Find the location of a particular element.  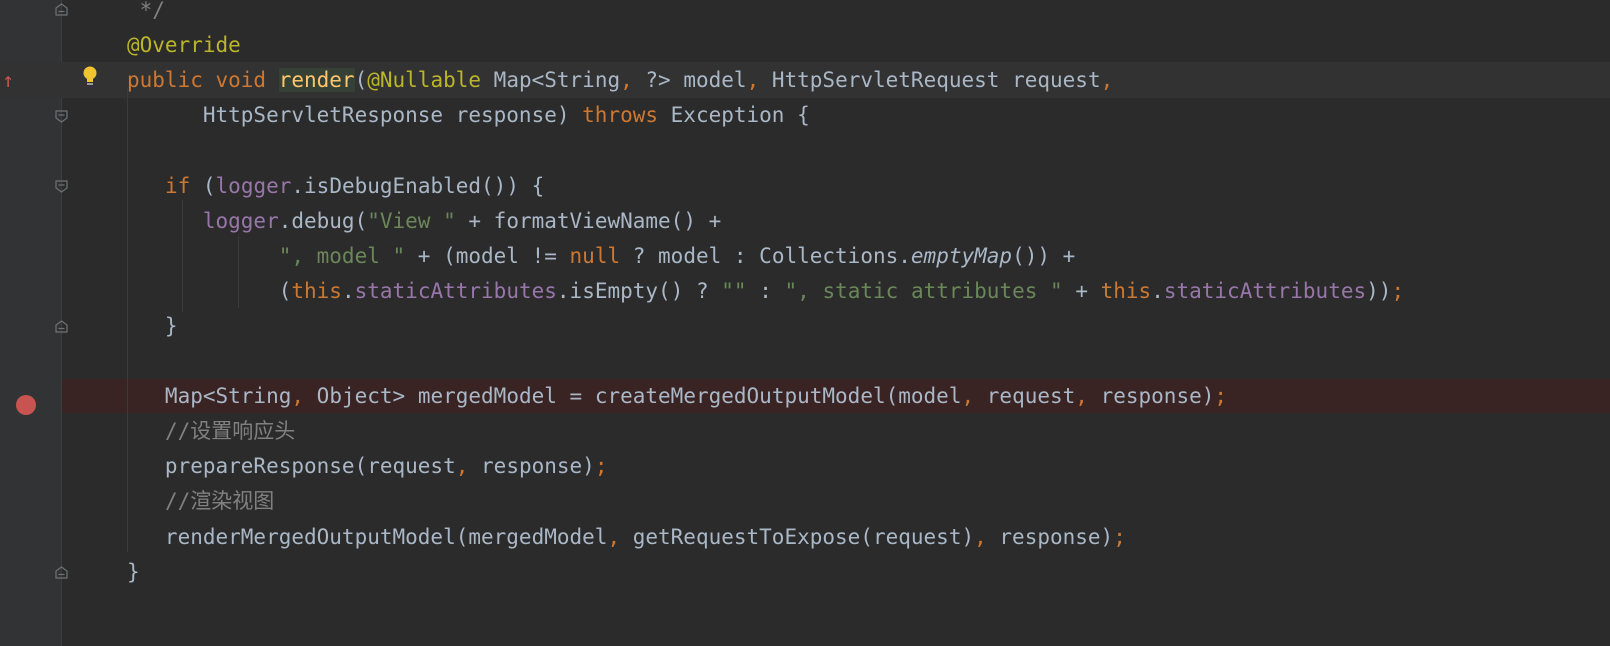

lightbulb-icon is located at coordinates (90, 79).